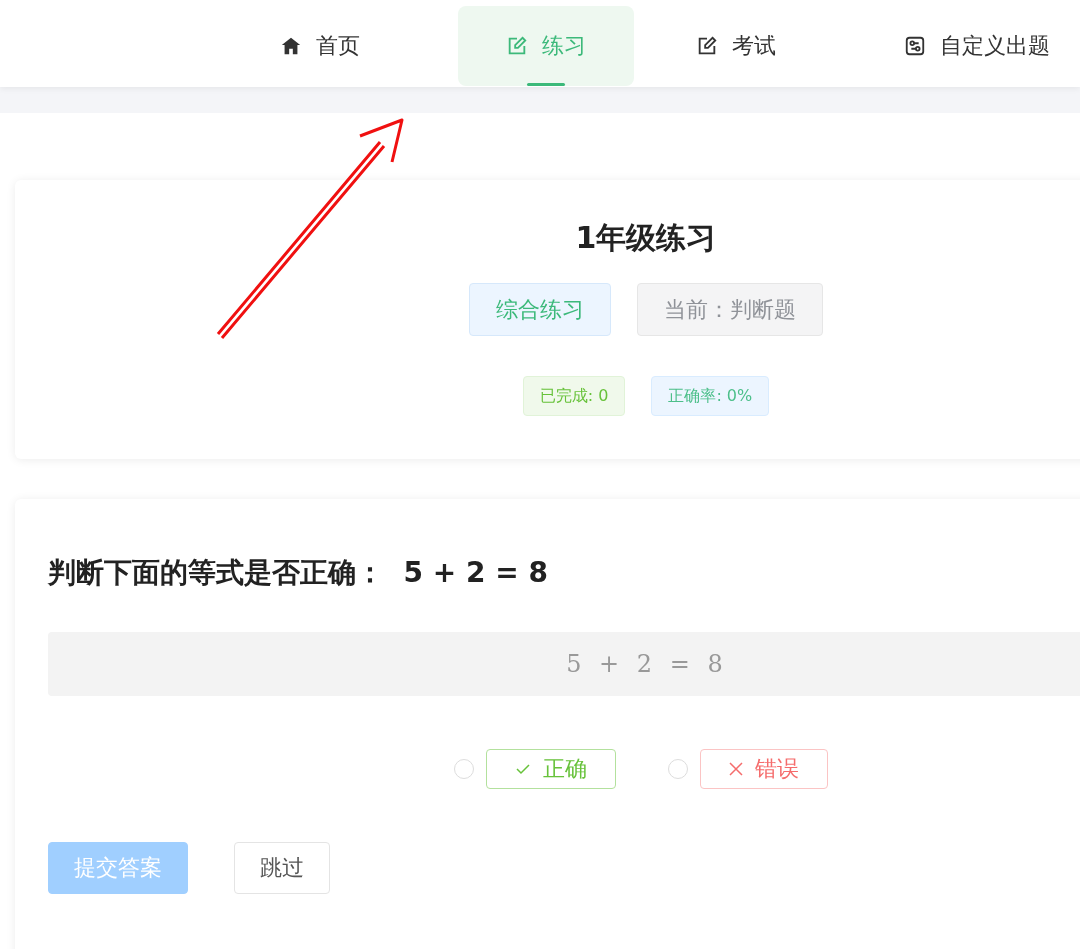 The height and width of the screenshot is (949, 1080). What do you see at coordinates (730, 309) in the screenshot?
I see `current-type-tag: 当前：判断题` at bounding box center [730, 309].